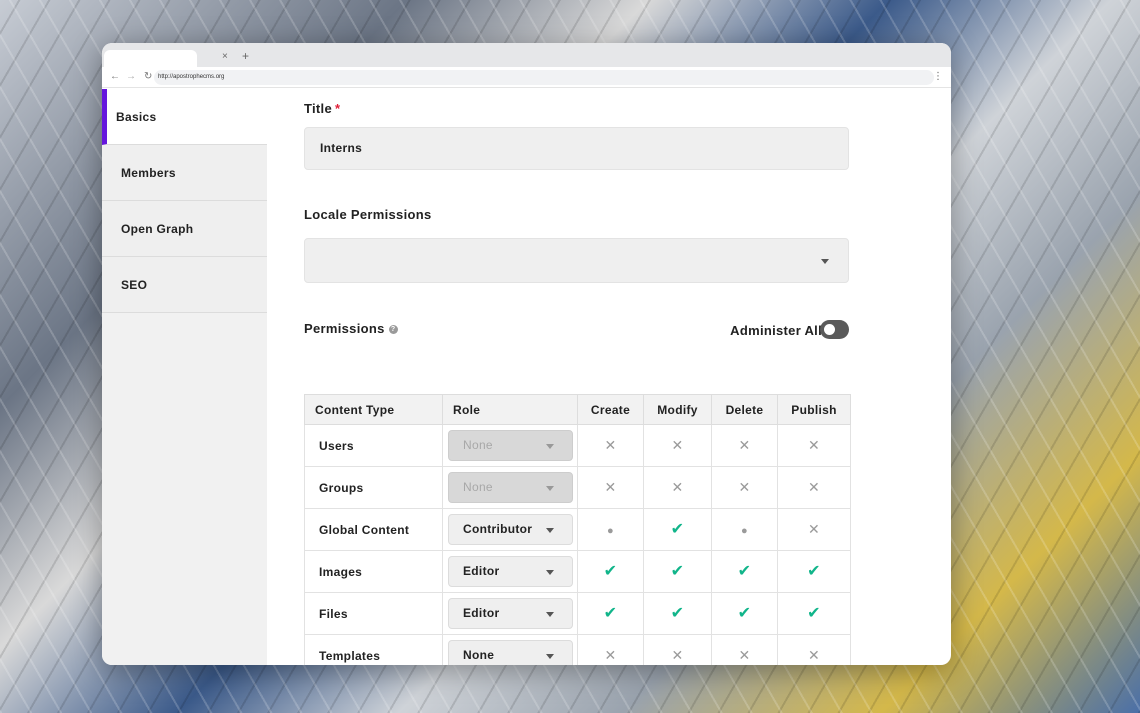 The image size is (1140, 713). What do you see at coordinates (184, 377) in the screenshot?
I see `sidebar: Basics Members Open Graph SEO` at bounding box center [184, 377].